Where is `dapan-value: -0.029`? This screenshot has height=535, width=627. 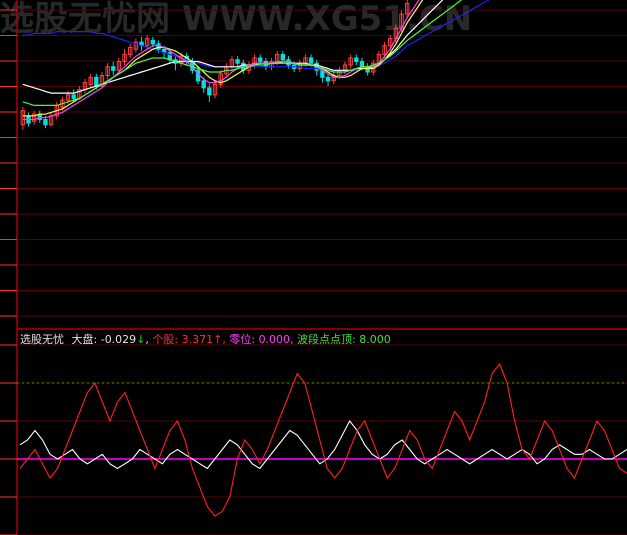 dapan-value: -0.029 is located at coordinates (118, 339).